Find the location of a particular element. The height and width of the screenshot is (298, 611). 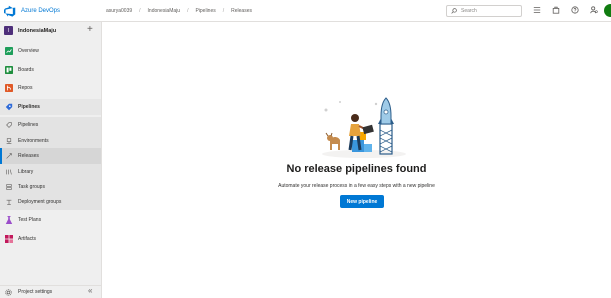

overview-icon is located at coordinates (9, 51).